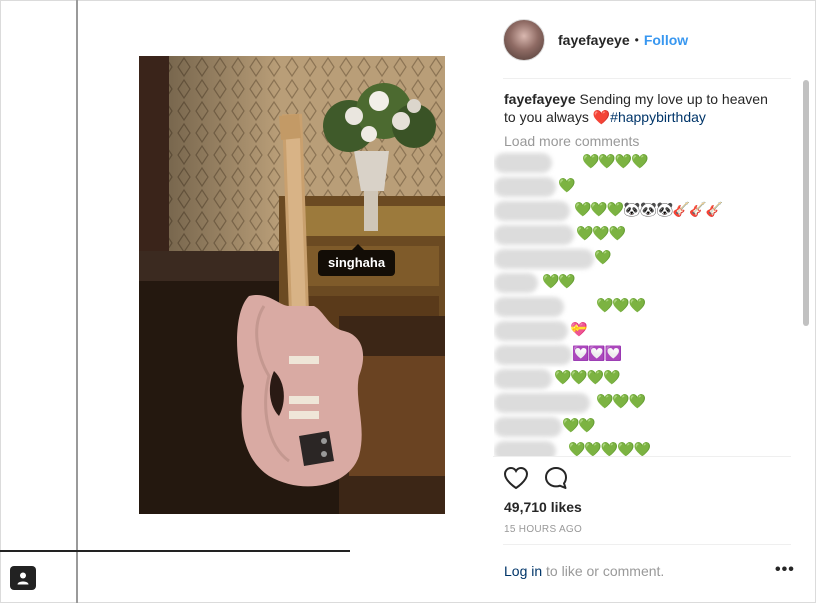  I want to click on likes-count: 49,710 likes, so click(543, 507).